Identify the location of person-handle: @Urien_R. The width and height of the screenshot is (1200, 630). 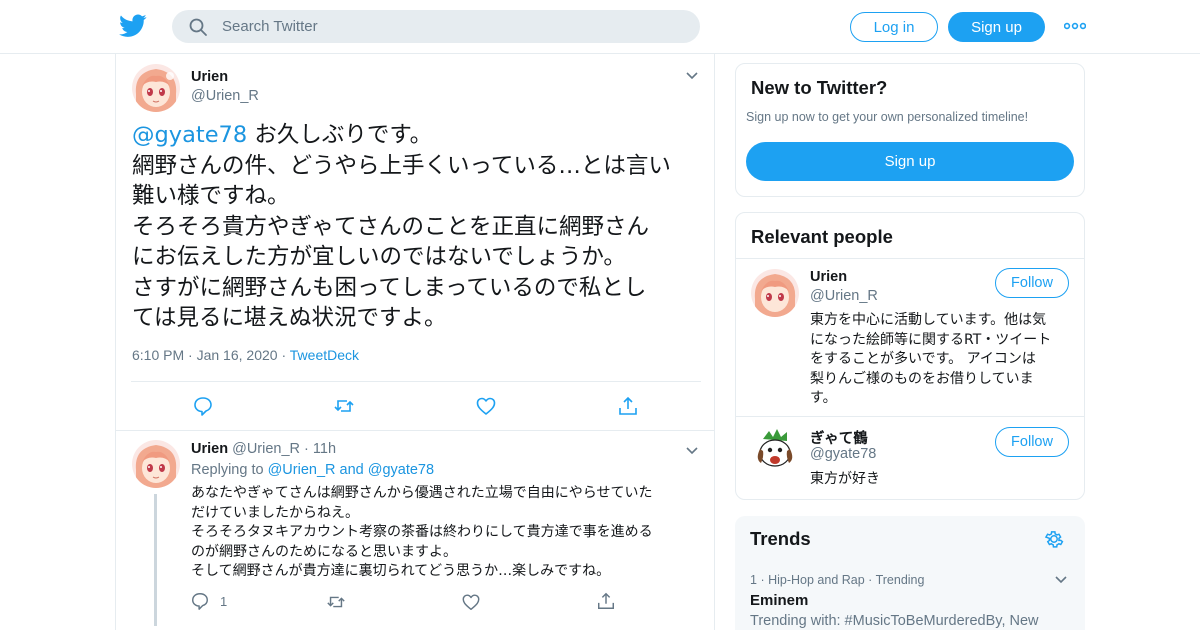
(844, 296).